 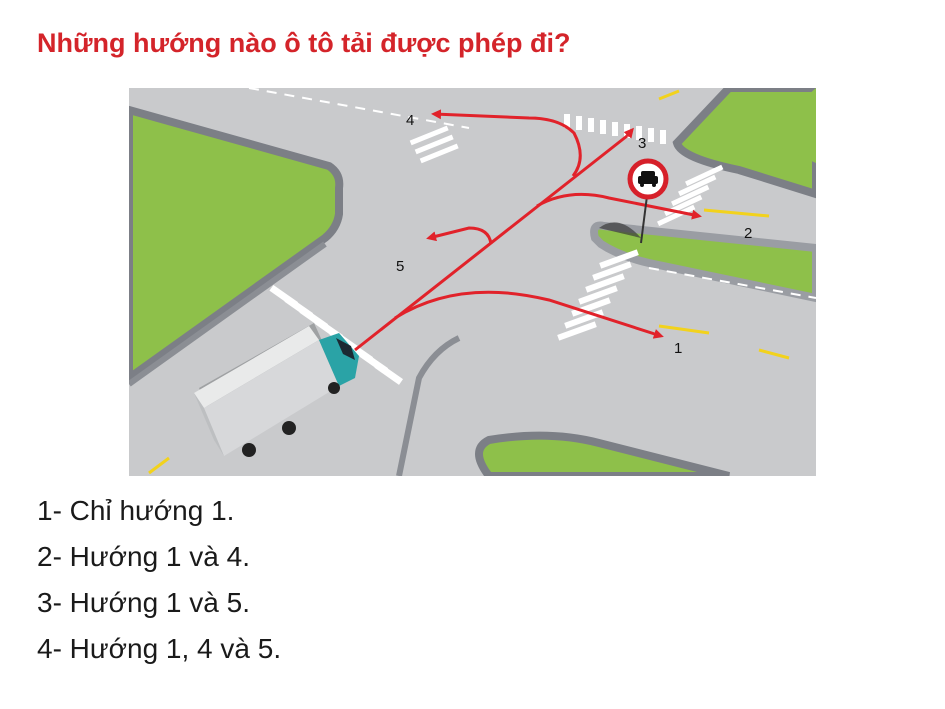 I want to click on answer-option-3: 3- Hướng 1 và 5., so click(x=159, y=603).